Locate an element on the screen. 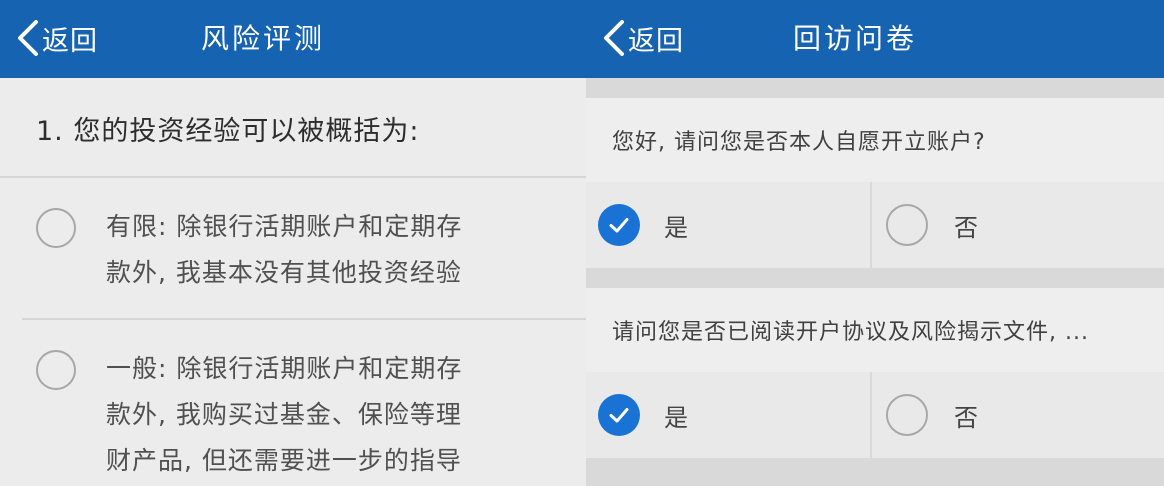  option-limited: 有限: 除银行活期账户和定期存 款外, 我基本没有其他投资经验 is located at coordinates (293, 248).